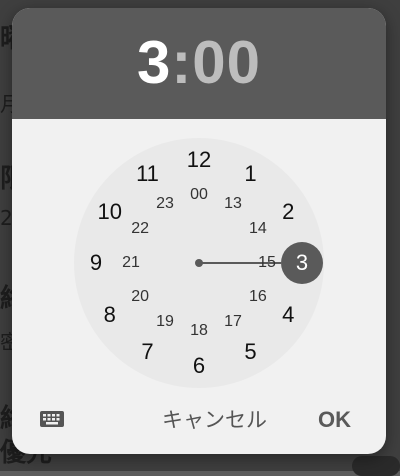 This screenshot has height=476, width=400. Describe the element at coordinates (96, 263) in the screenshot. I see `clock-hour-9: 9` at that location.